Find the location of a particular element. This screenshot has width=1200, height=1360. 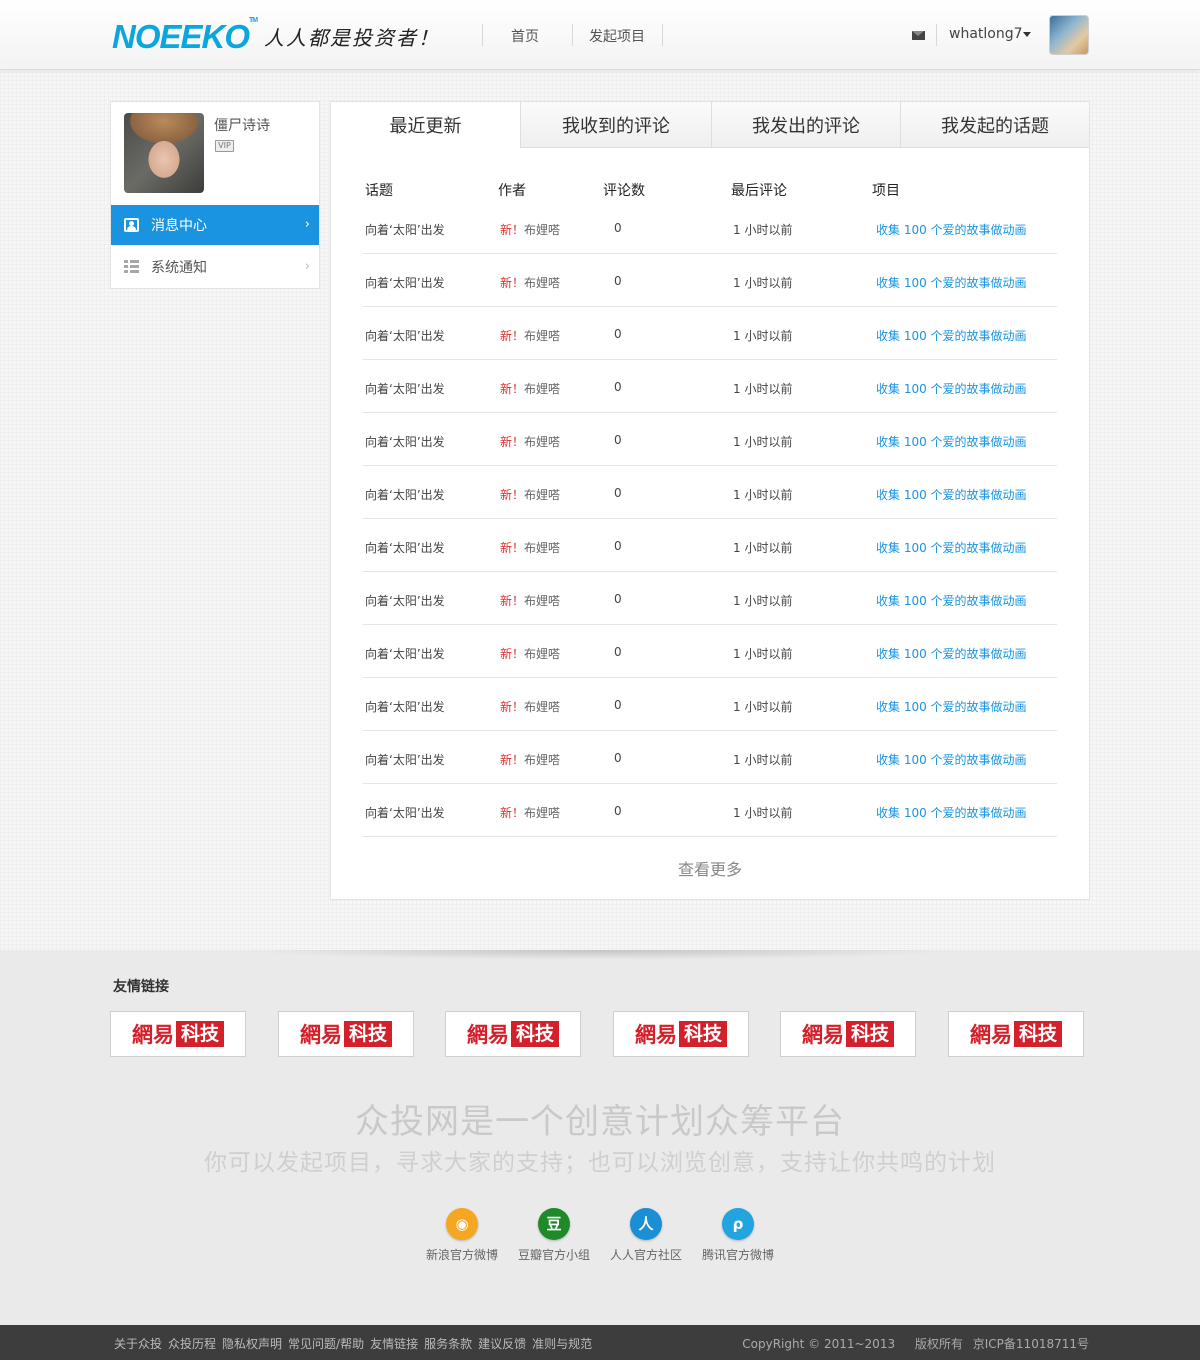

tagline-main: 众投网是一个创意计划众筹平台 is located at coordinates (600, 1122).